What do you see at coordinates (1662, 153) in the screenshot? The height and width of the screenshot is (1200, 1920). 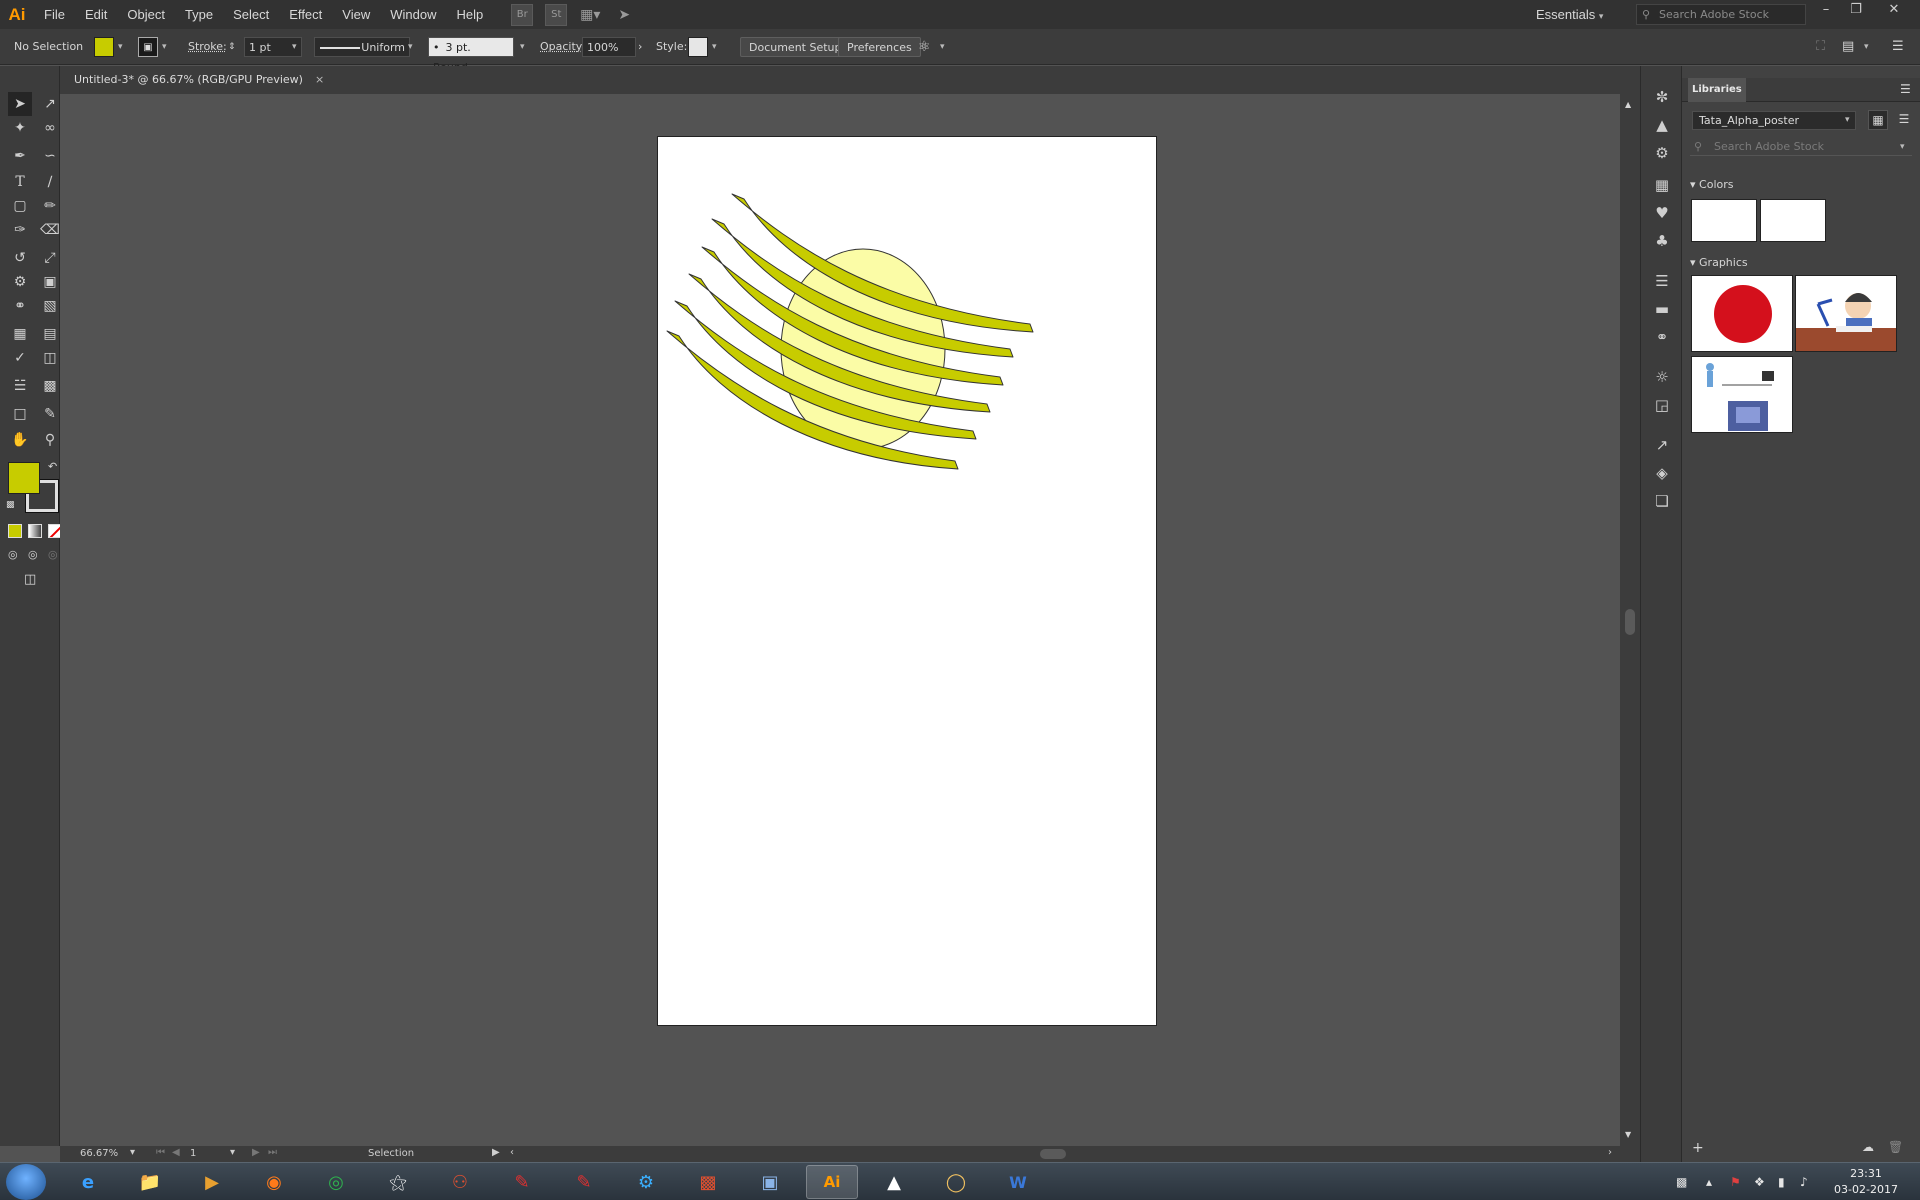 I see `libraries-icon: ⚙` at bounding box center [1662, 153].